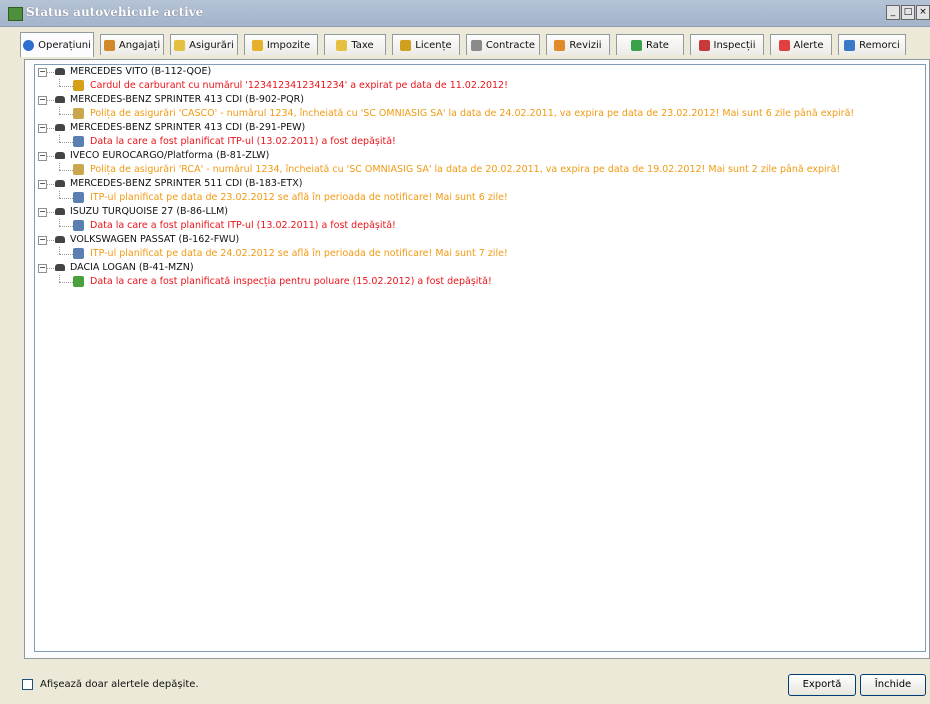  I want to click on vehicle-name: ISUZU TURQUOISE 27 (B-86-LLM), so click(149, 211).